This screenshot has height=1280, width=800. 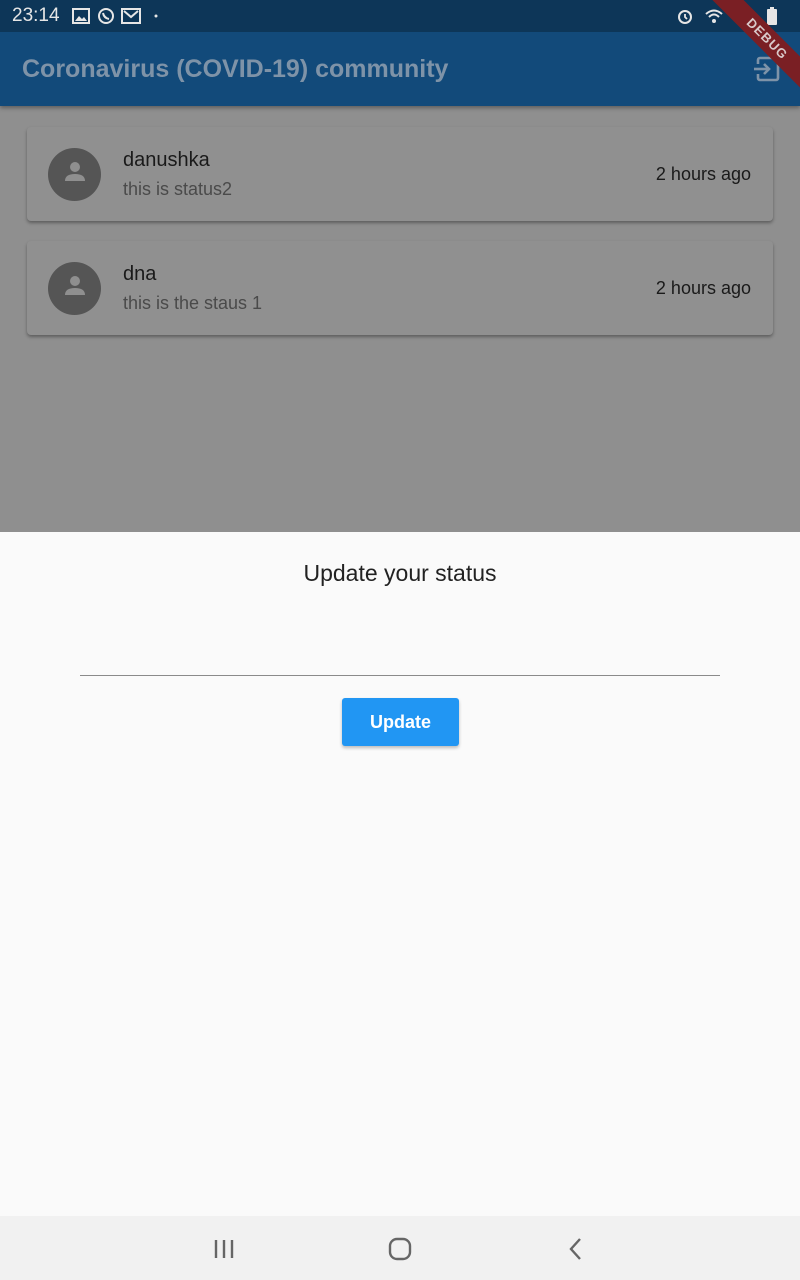 I want to click on status-input, so click(x=400, y=654).